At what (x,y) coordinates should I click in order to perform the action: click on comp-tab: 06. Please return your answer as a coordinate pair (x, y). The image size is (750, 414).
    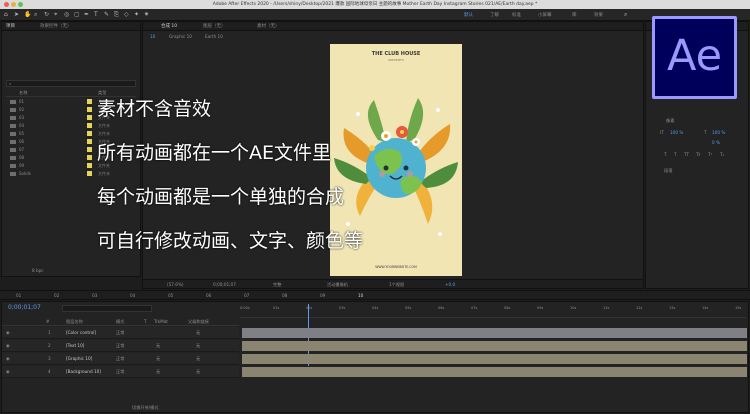
    Looking at the image, I should click on (208, 295).